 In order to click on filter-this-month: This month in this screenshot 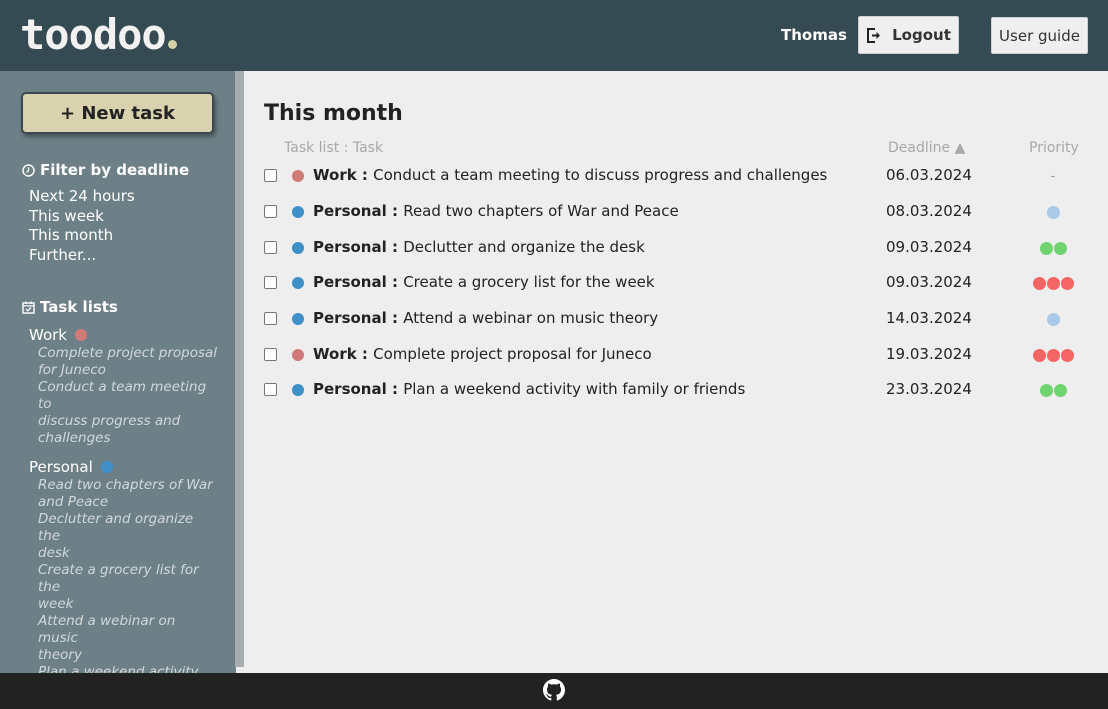, I will do `click(82, 236)`.